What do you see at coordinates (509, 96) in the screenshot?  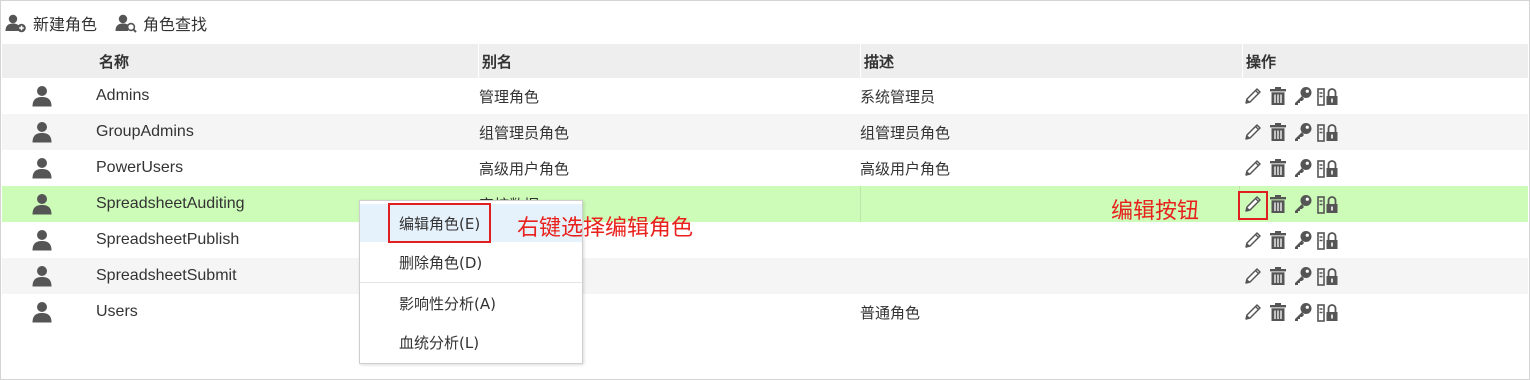 I see `role-alias-cell: 管理角色` at bounding box center [509, 96].